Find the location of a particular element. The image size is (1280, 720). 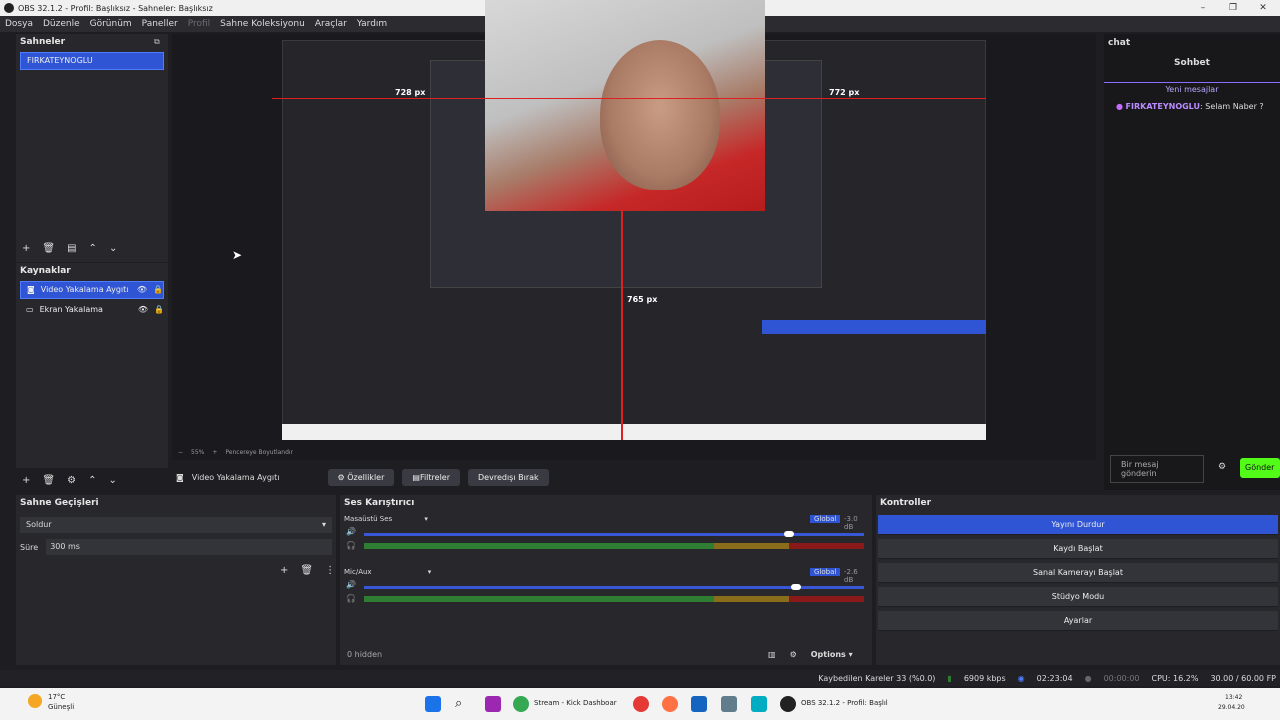

live-time: 02:23:04 is located at coordinates (1054, 678).